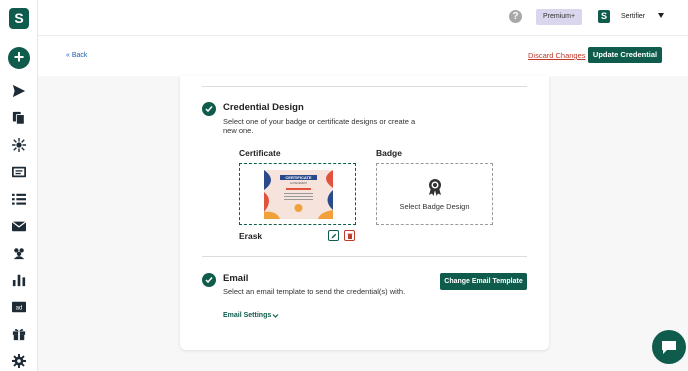 The height and width of the screenshot is (371, 688). Describe the element at coordinates (19, 361) in the screenshot. I see `settings-icon` at that location.